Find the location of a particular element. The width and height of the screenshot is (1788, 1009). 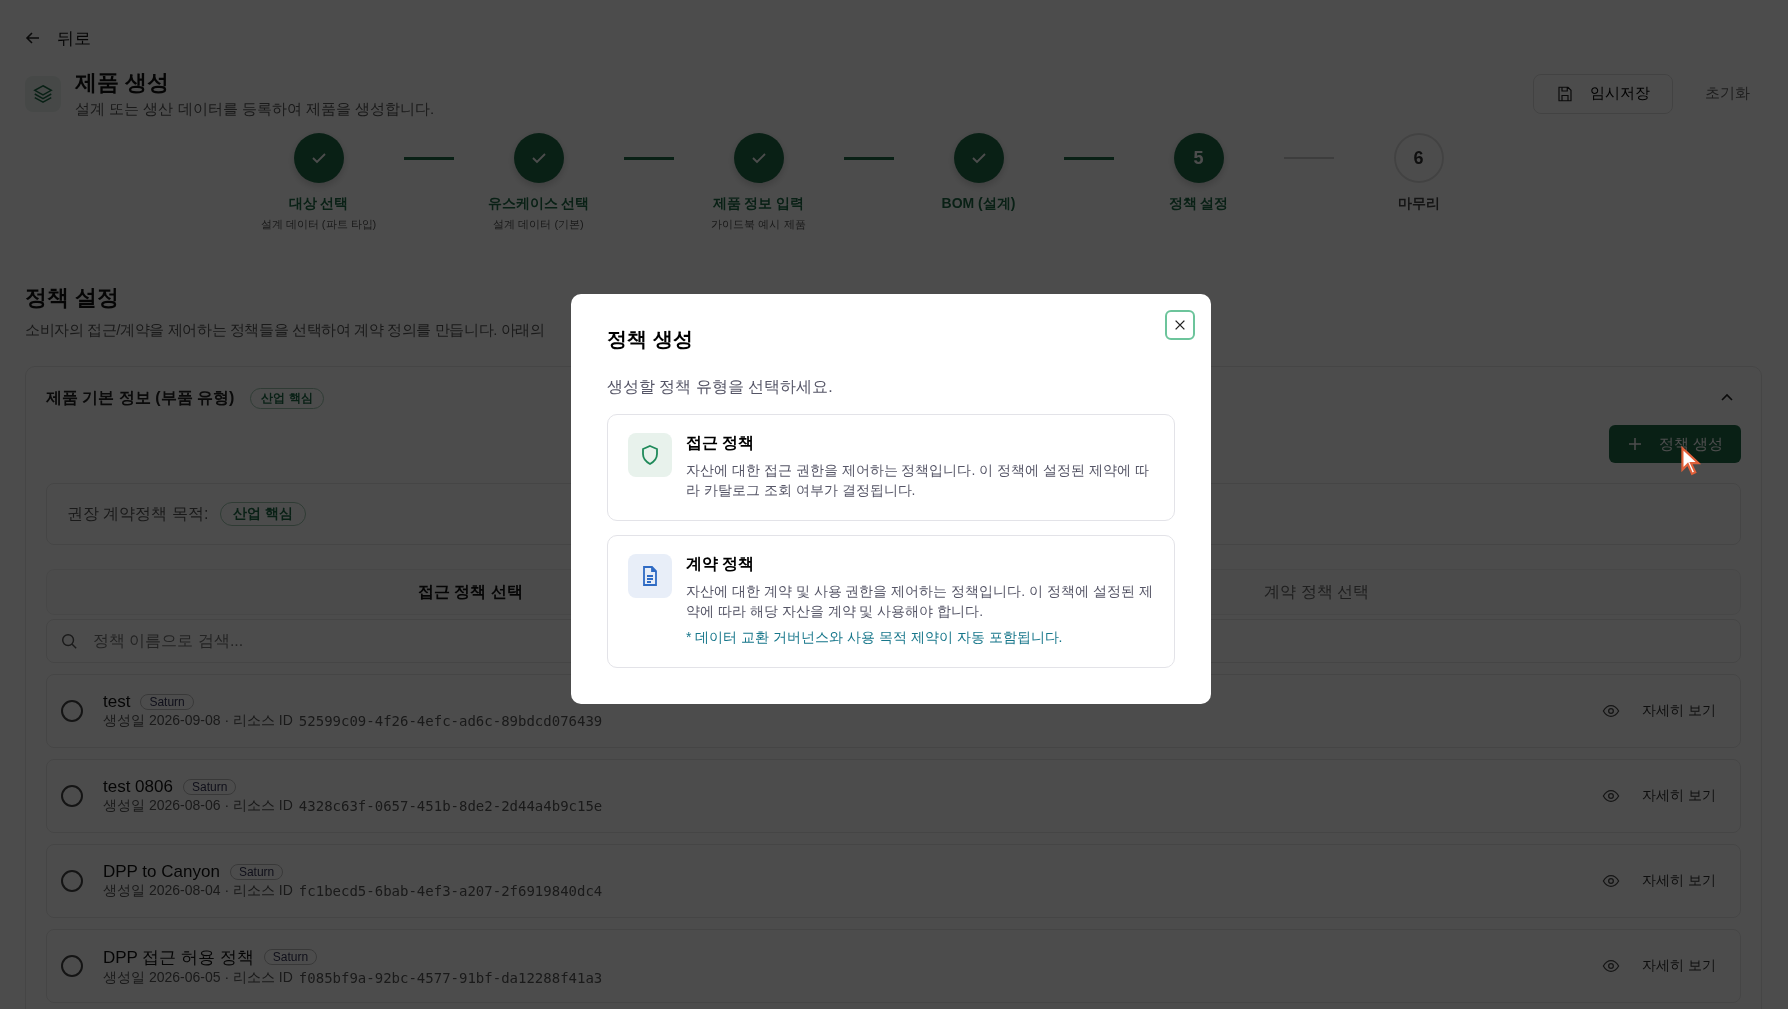

step-label: 대상 선택 is located at coordinates (318, 204).